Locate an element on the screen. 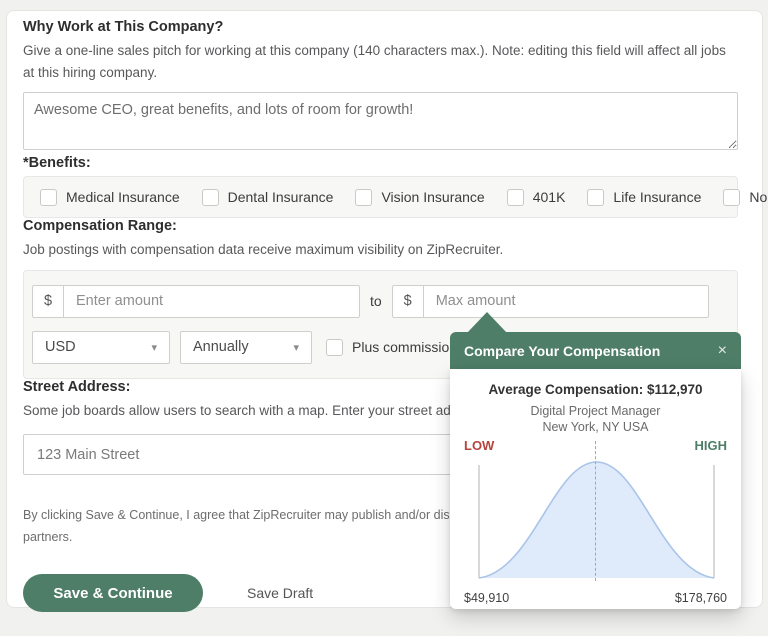 This screenshot has width=768, height=636. benefit-life-insurance: Life Insurance is located at coordinates (644, 197).